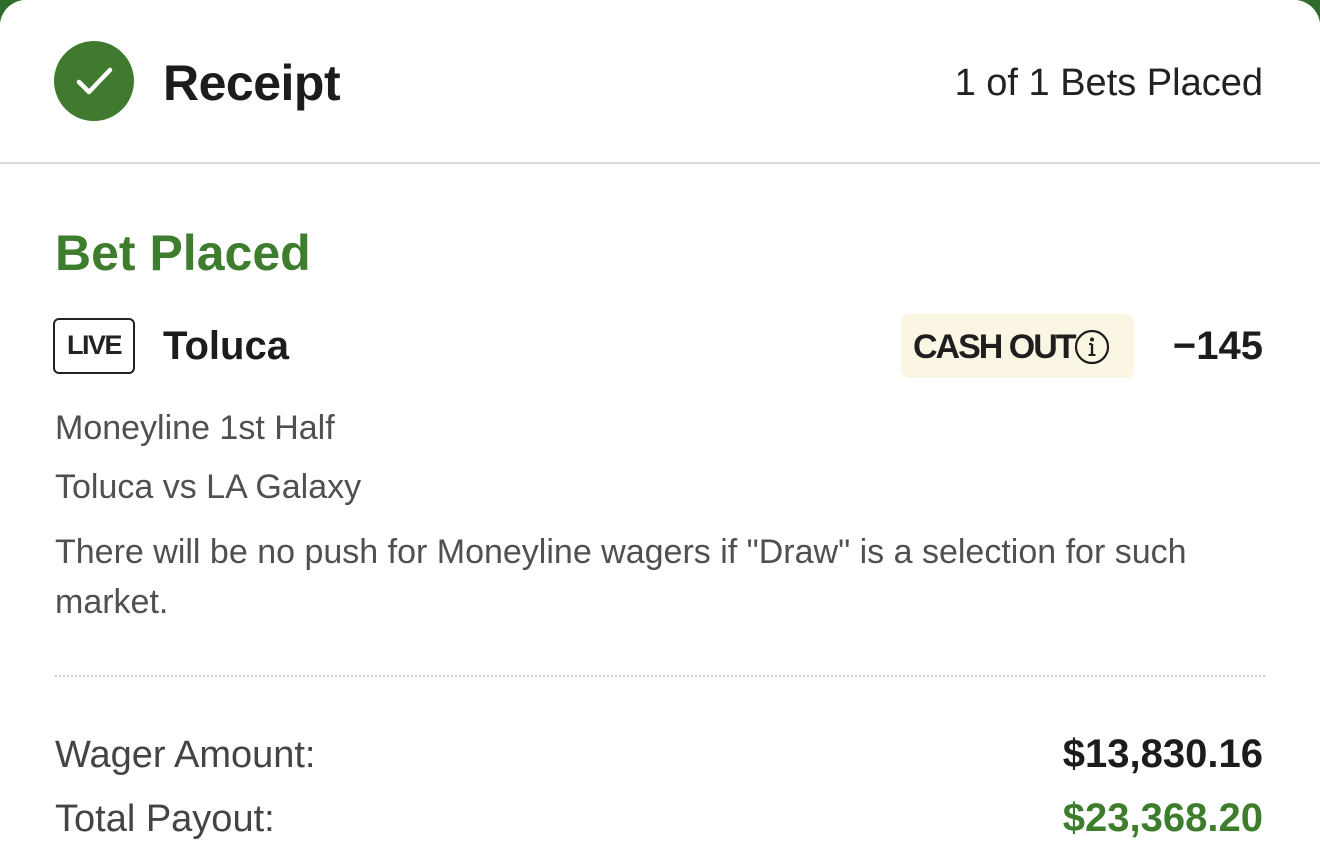 This screenshot has height=865, width=1320. Describe the element at coordinates (995, 347) in the screenshot. I see `cash-out-label: CASH OUT` at that location.